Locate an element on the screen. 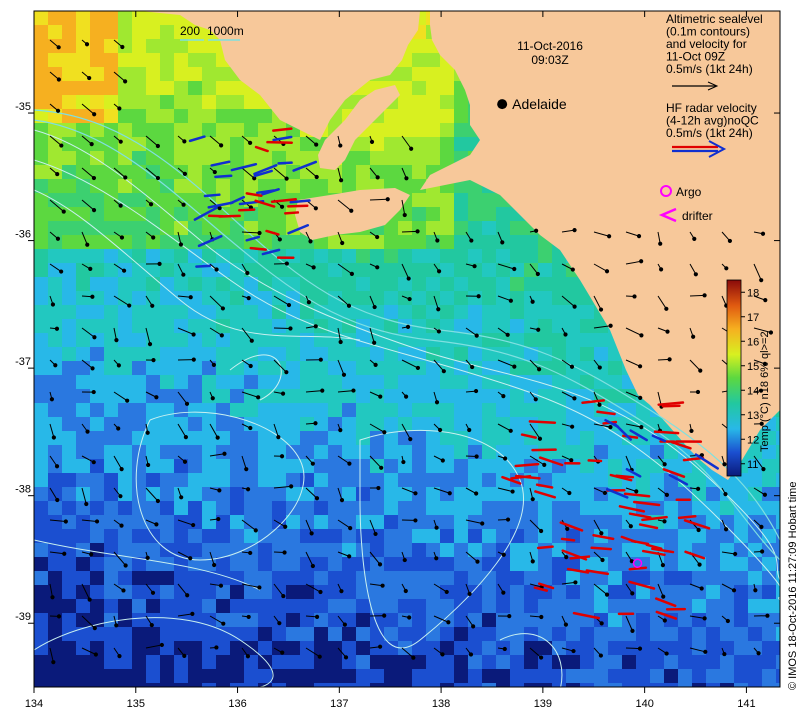 This screenshot has width=800, height=725. hf-radar-arrow is located at coordinates (229, 216).